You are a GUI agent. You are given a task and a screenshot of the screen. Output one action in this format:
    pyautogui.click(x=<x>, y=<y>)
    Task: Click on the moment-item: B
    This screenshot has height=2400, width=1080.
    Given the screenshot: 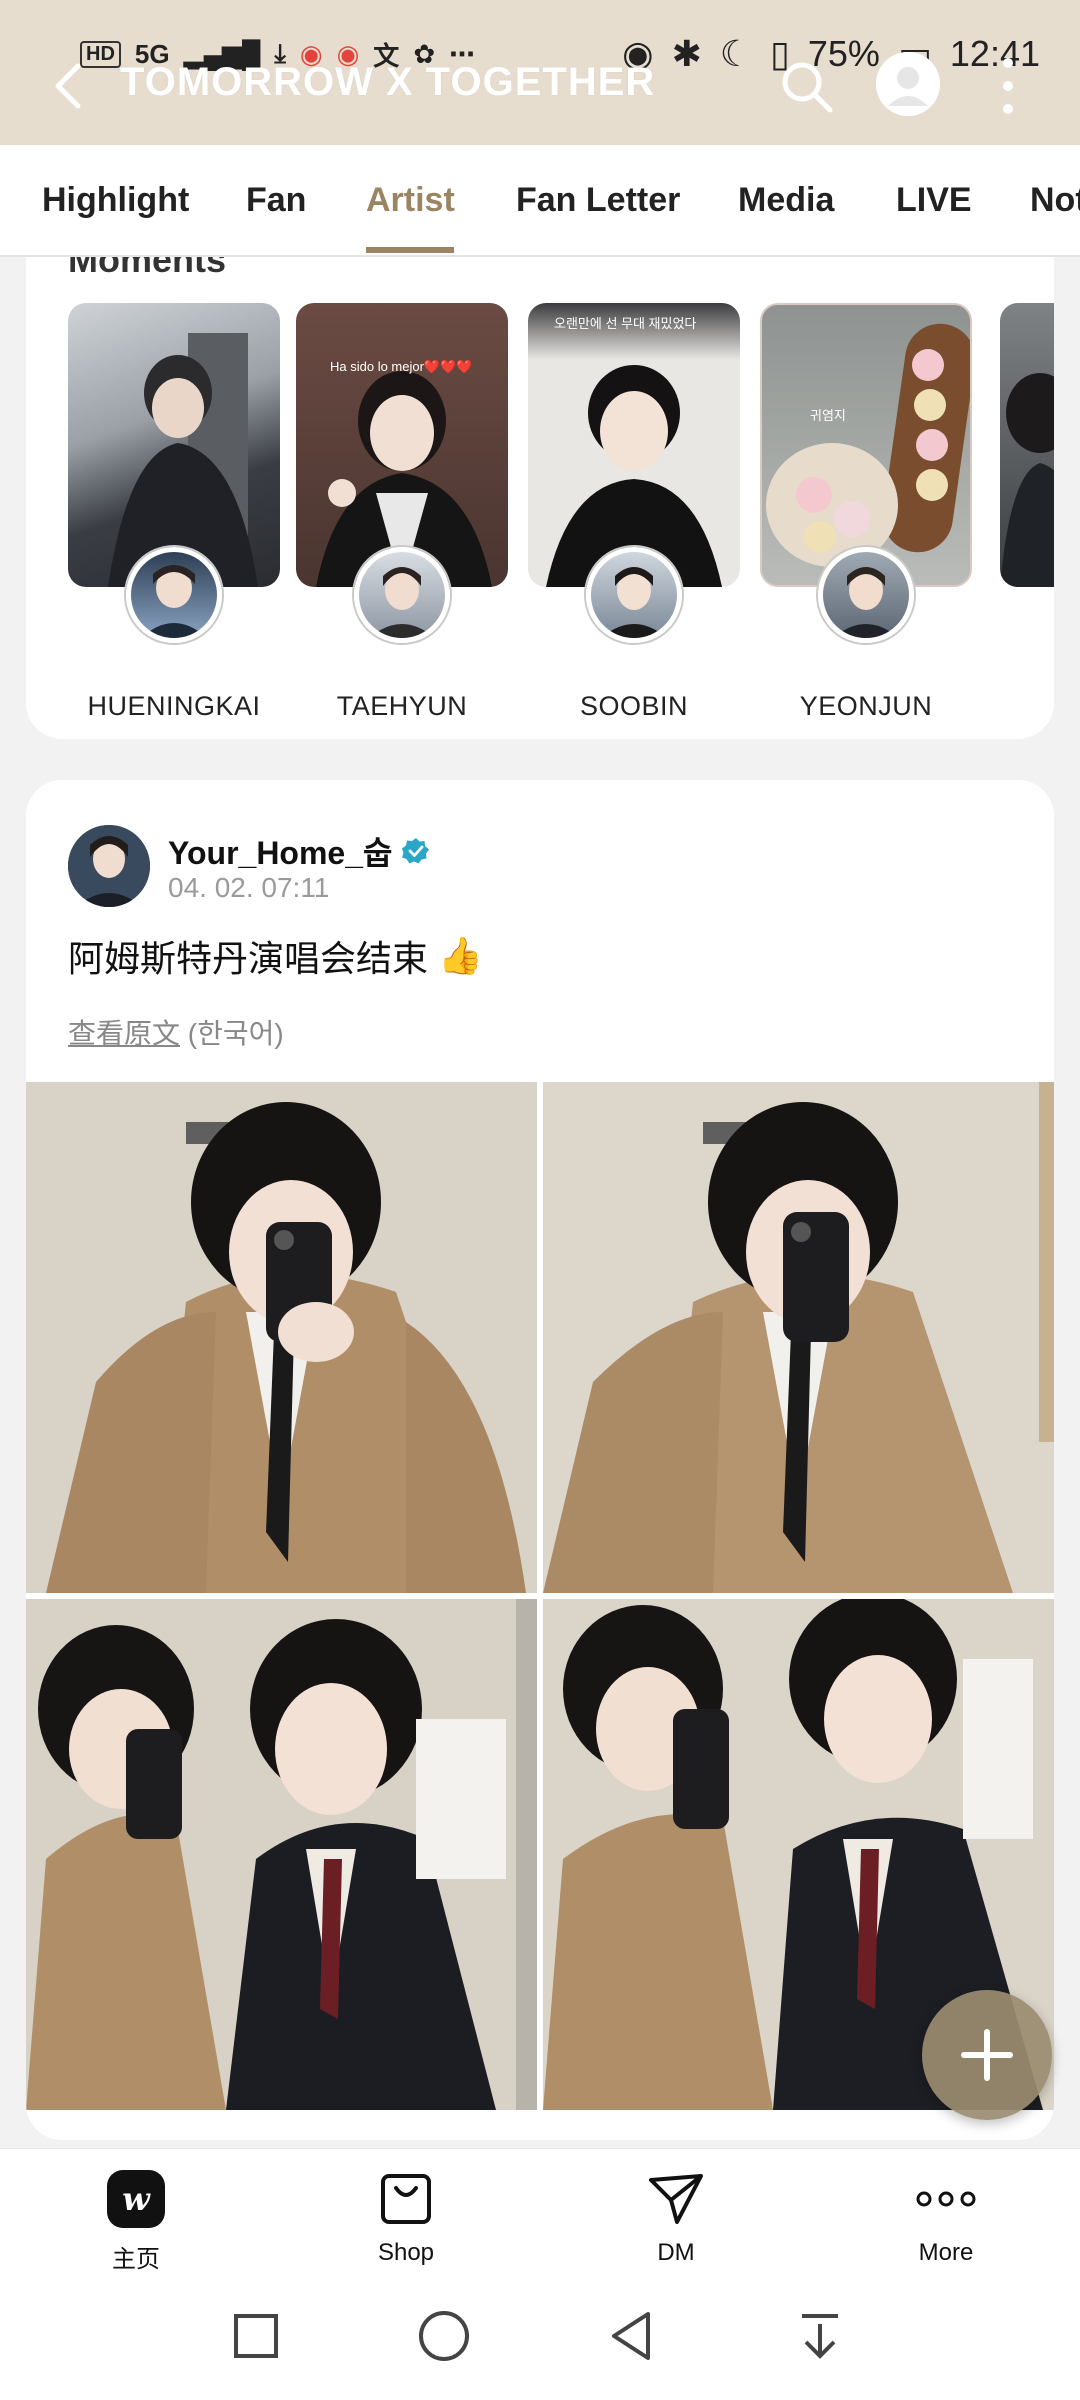 What is the action you would take?
    pyautogui.click(x=1027, y=445)
    